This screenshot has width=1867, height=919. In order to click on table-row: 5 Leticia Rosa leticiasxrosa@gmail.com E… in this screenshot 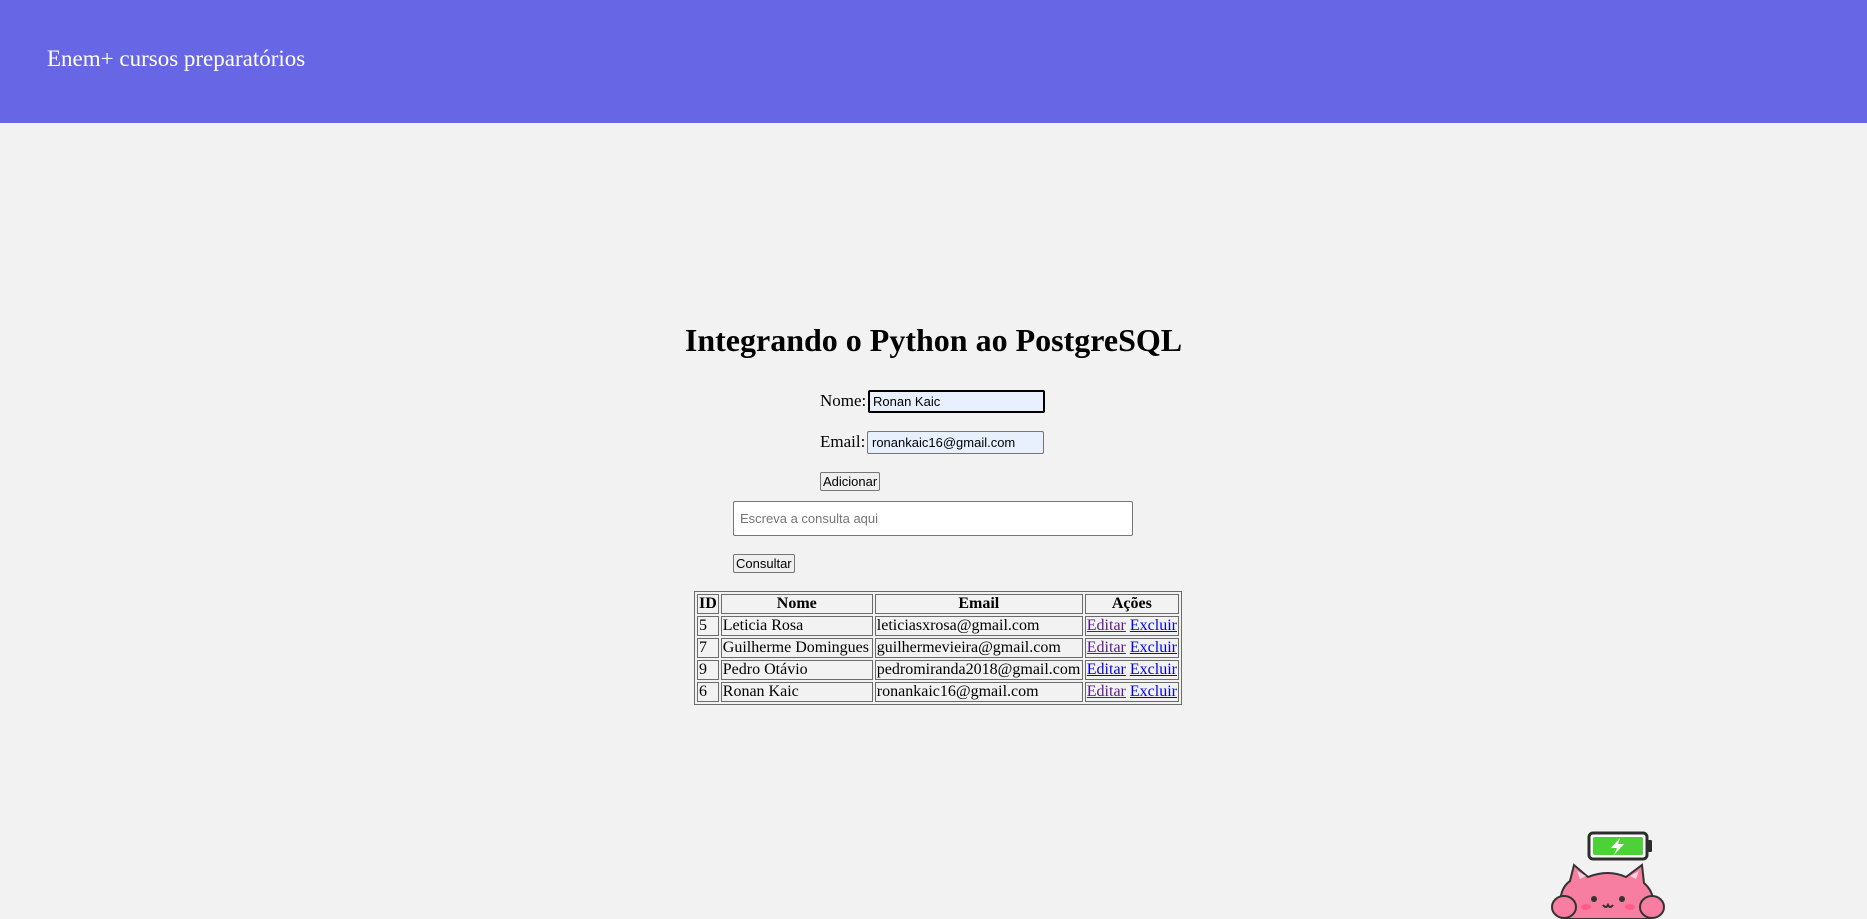, I will do `click(938, 626)`.